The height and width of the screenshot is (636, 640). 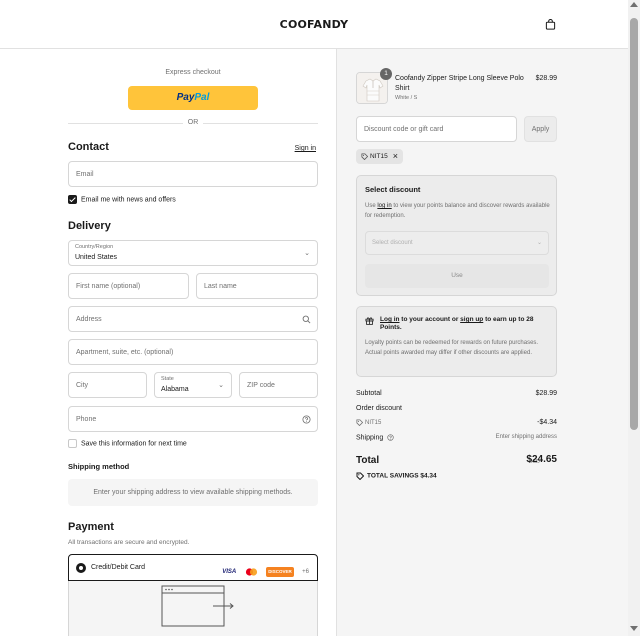 I want to click on discount-value: -$4.34, so click(x=547, y=422).